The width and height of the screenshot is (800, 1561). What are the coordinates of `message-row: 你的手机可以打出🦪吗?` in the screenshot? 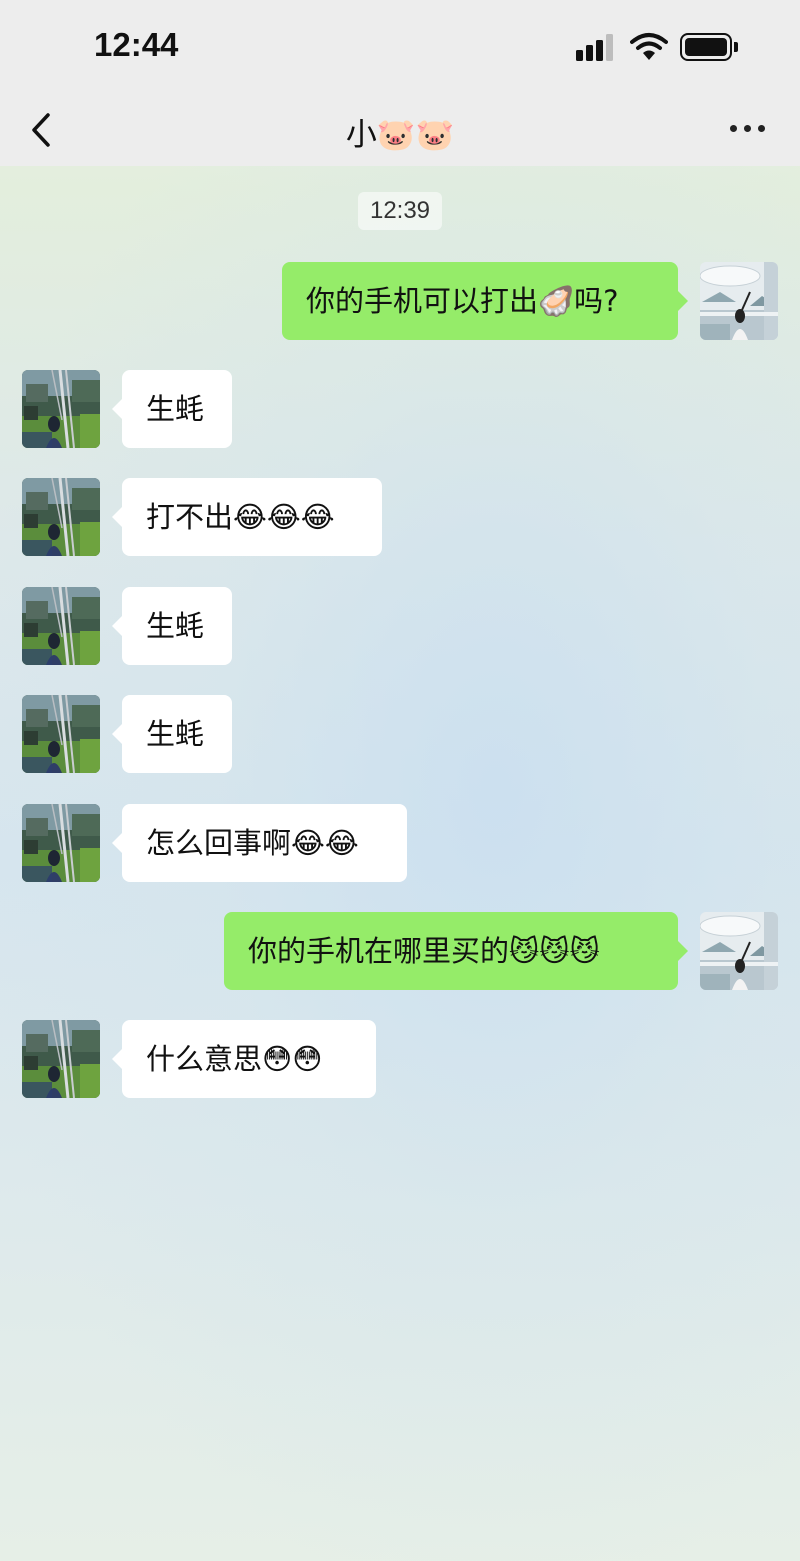 It's located at (400, 301).